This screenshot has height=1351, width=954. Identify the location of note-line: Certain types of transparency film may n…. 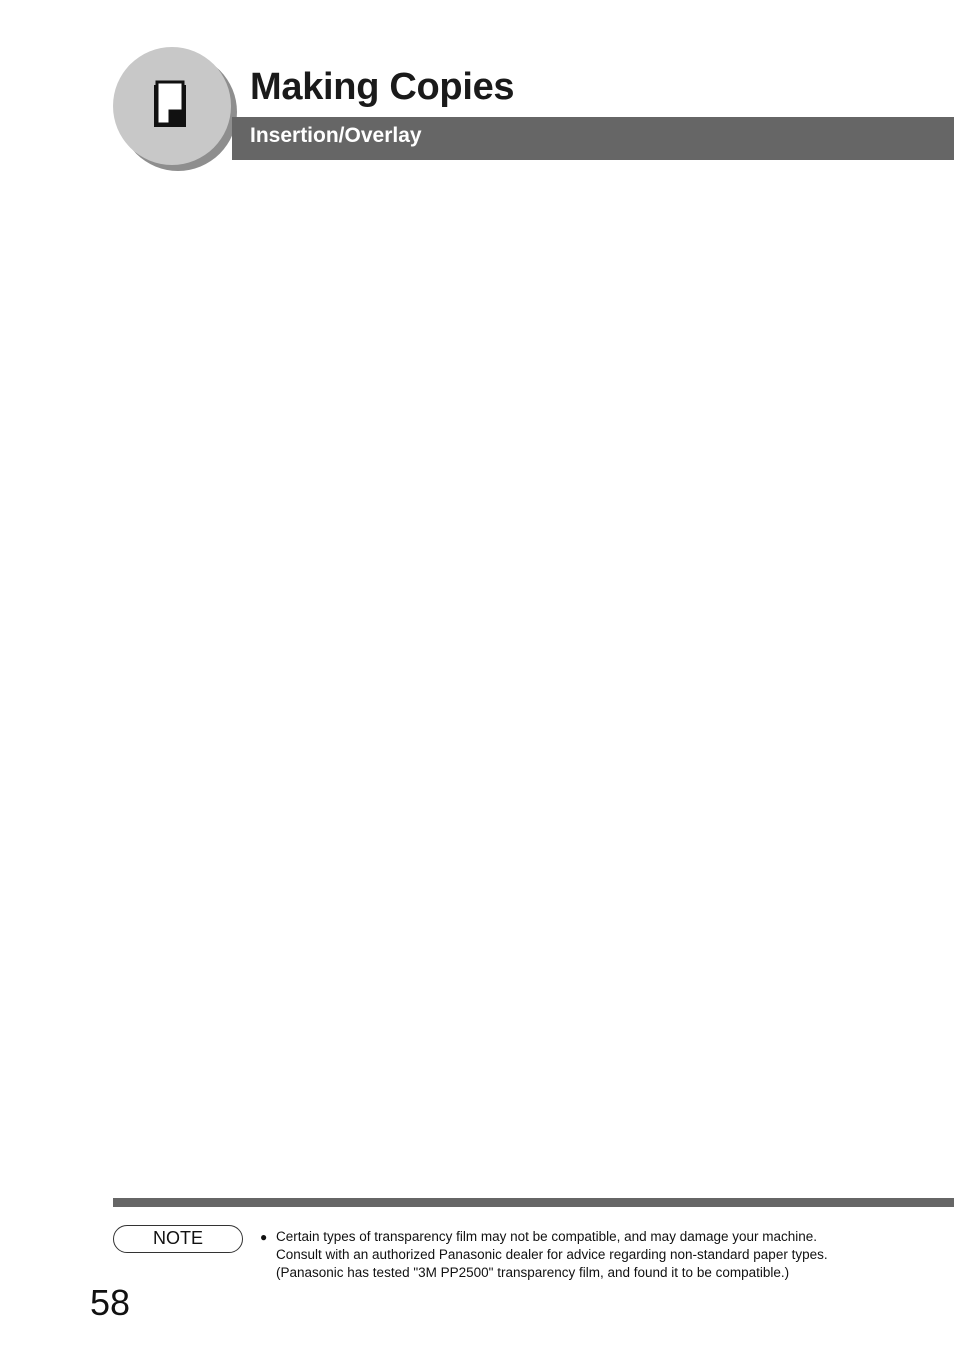
(547, 1236).